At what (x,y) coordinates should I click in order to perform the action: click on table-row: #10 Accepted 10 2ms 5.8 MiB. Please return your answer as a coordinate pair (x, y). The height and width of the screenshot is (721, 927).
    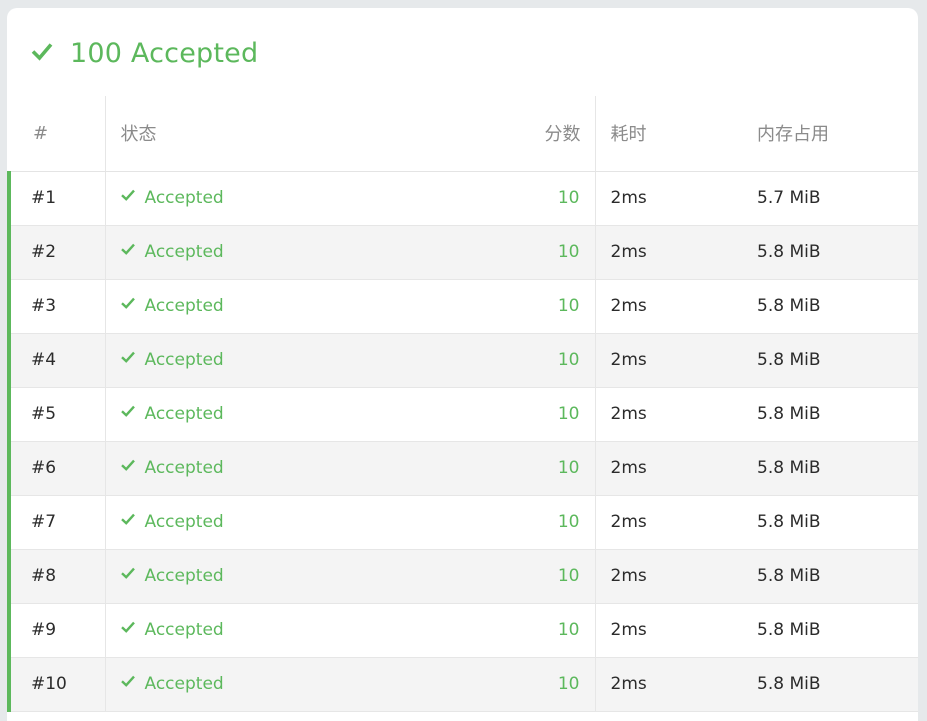
    Looking at the image, I should click on (462, 684).